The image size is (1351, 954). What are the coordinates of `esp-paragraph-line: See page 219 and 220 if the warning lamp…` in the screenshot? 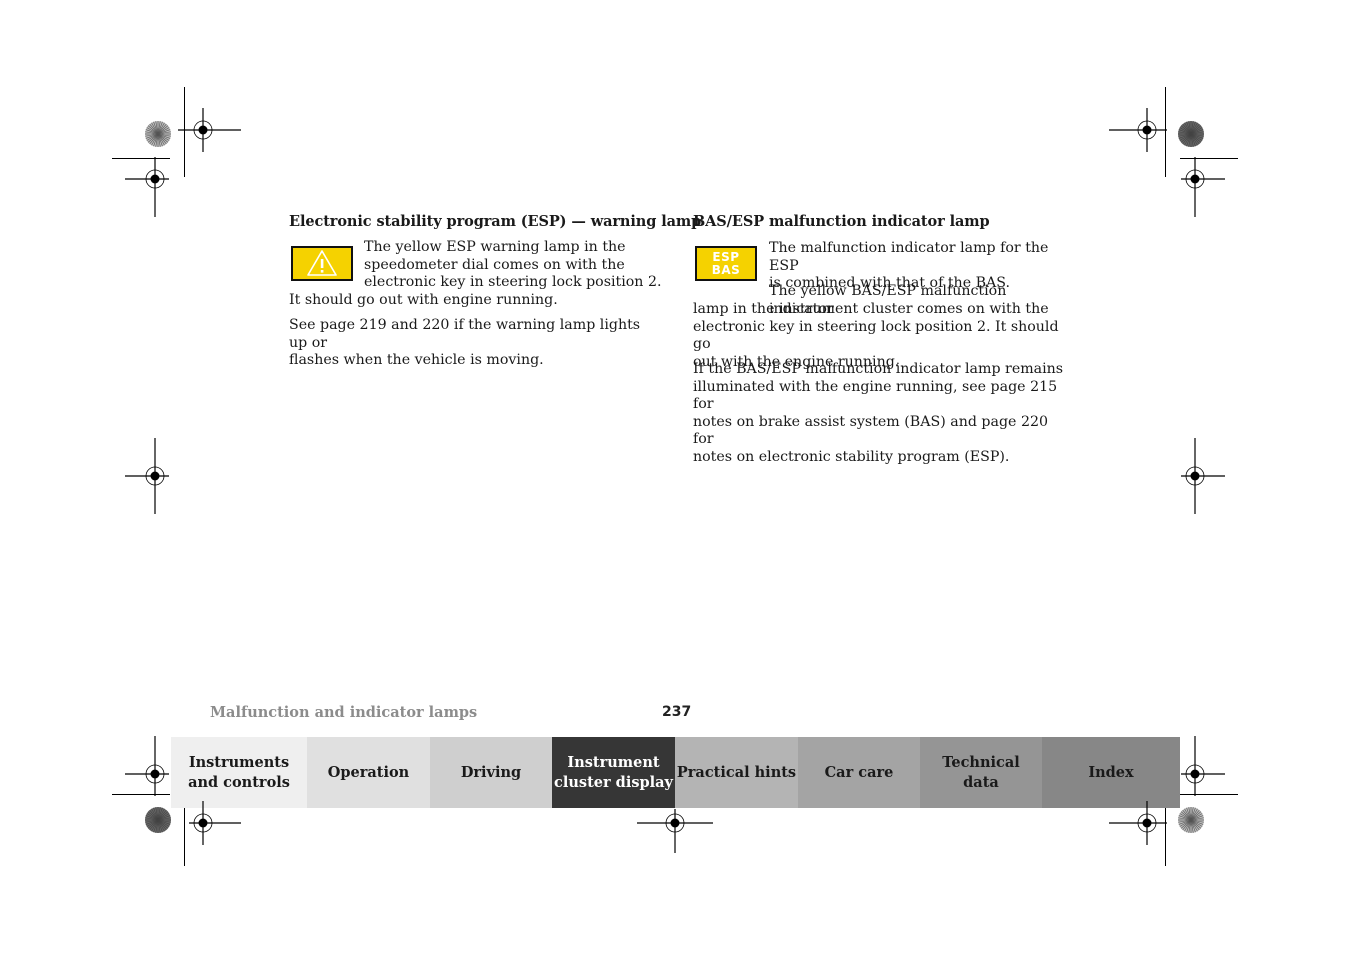 It's located at (465, 334).